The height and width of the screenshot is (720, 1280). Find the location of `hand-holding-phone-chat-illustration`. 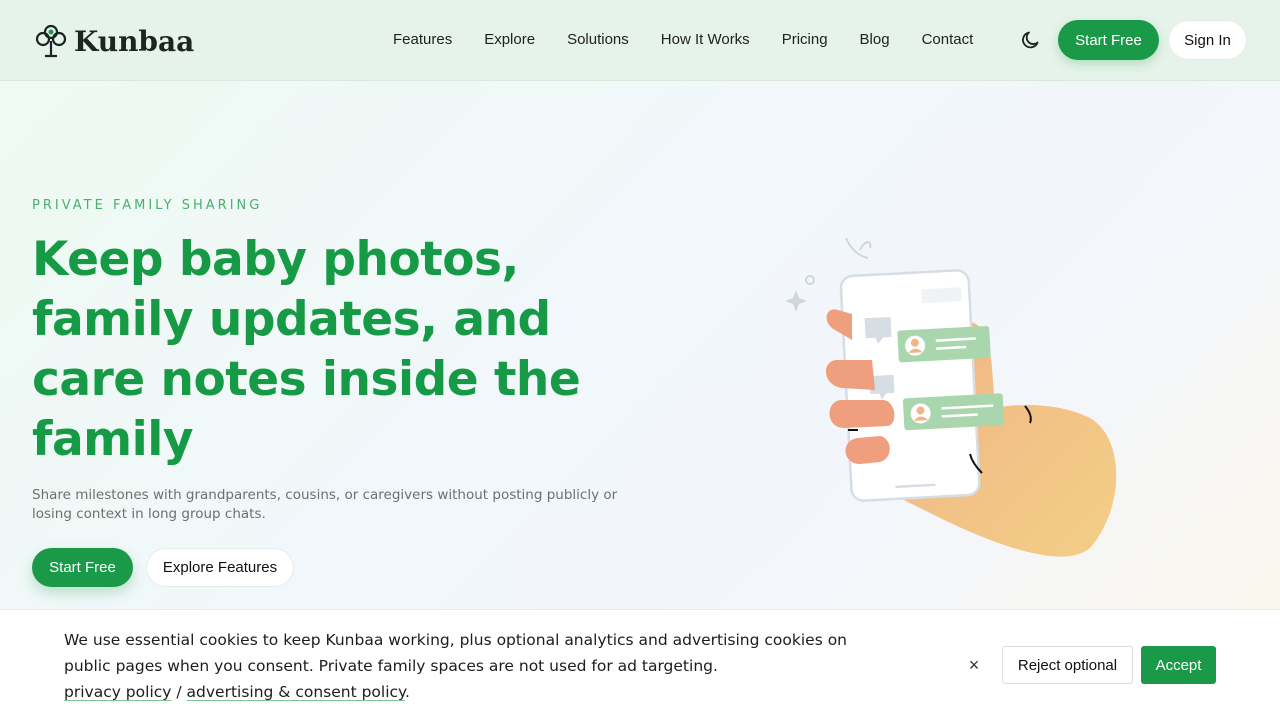

hand-holding-phone-chat-illustration is located at coordinates (951, 397).